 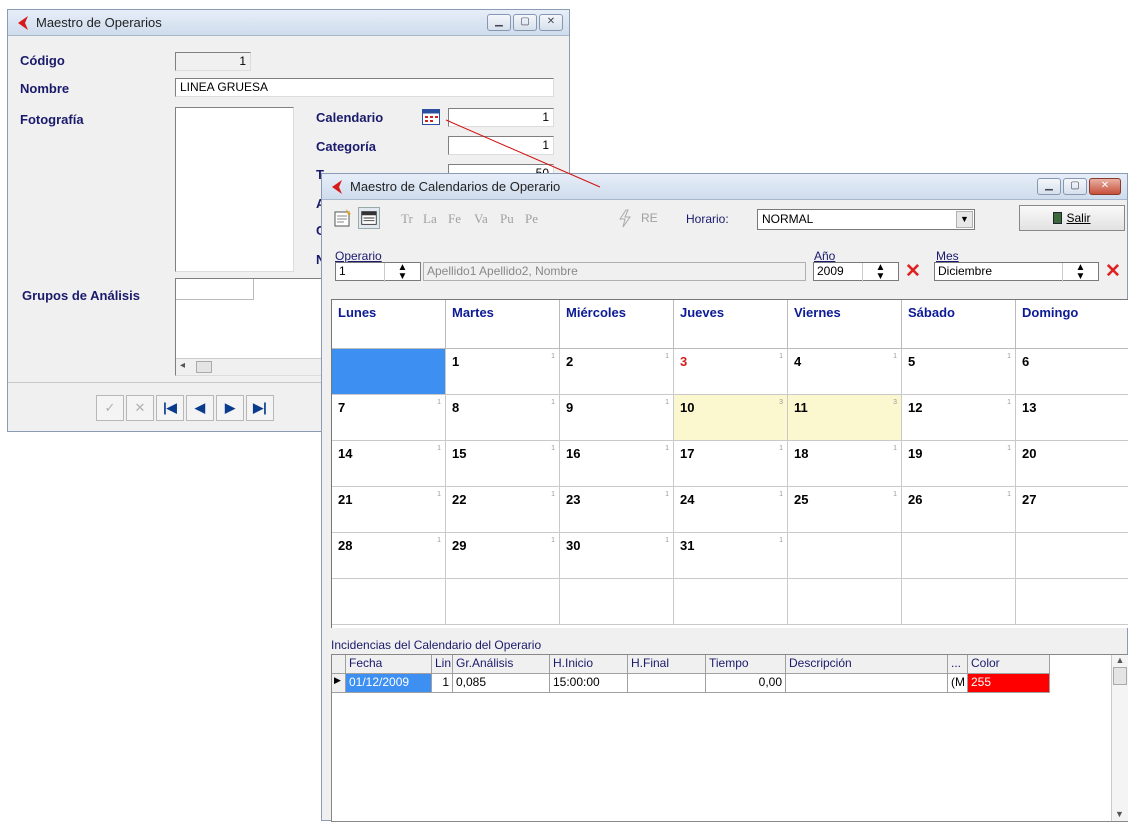 I want to click on clear-mes-icon: ✕, so click(x=1113, y=271).